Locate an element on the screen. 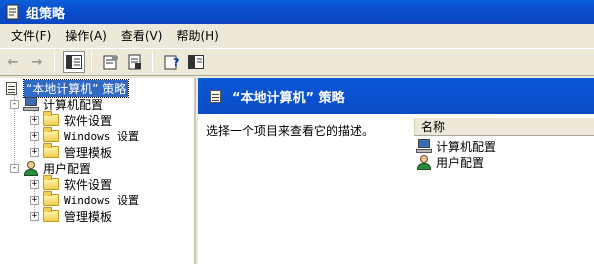 This screenshot has height=264, width=594. tree-item-user-software-settings: + 软件设置 is located at coordinates (71, 183).